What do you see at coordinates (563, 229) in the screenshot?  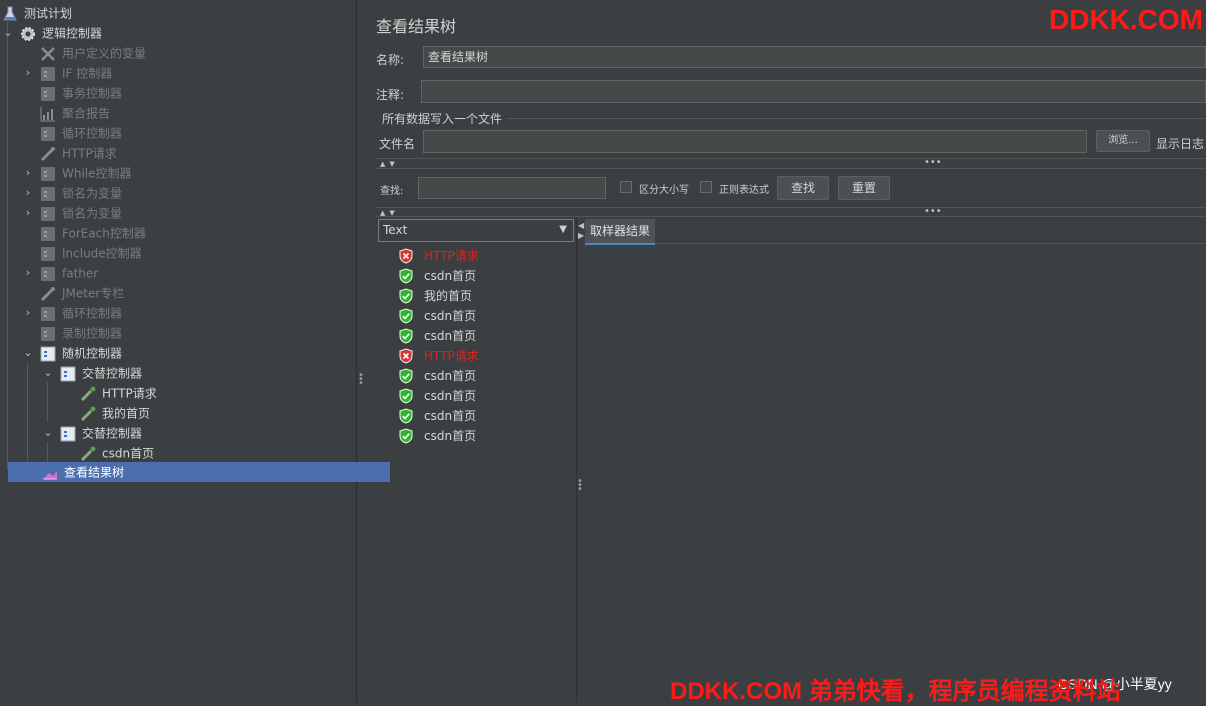 I see `chevron-down-icon: ▼` at bounding box center [563, 229].